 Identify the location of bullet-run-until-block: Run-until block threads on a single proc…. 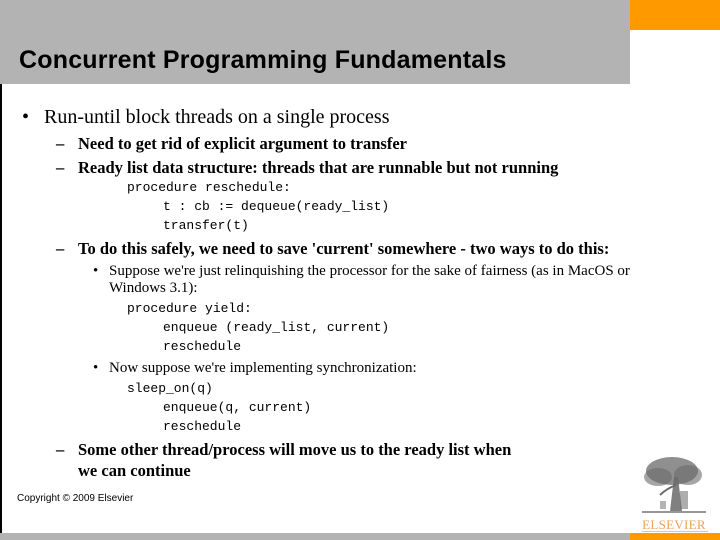
(217, 117).